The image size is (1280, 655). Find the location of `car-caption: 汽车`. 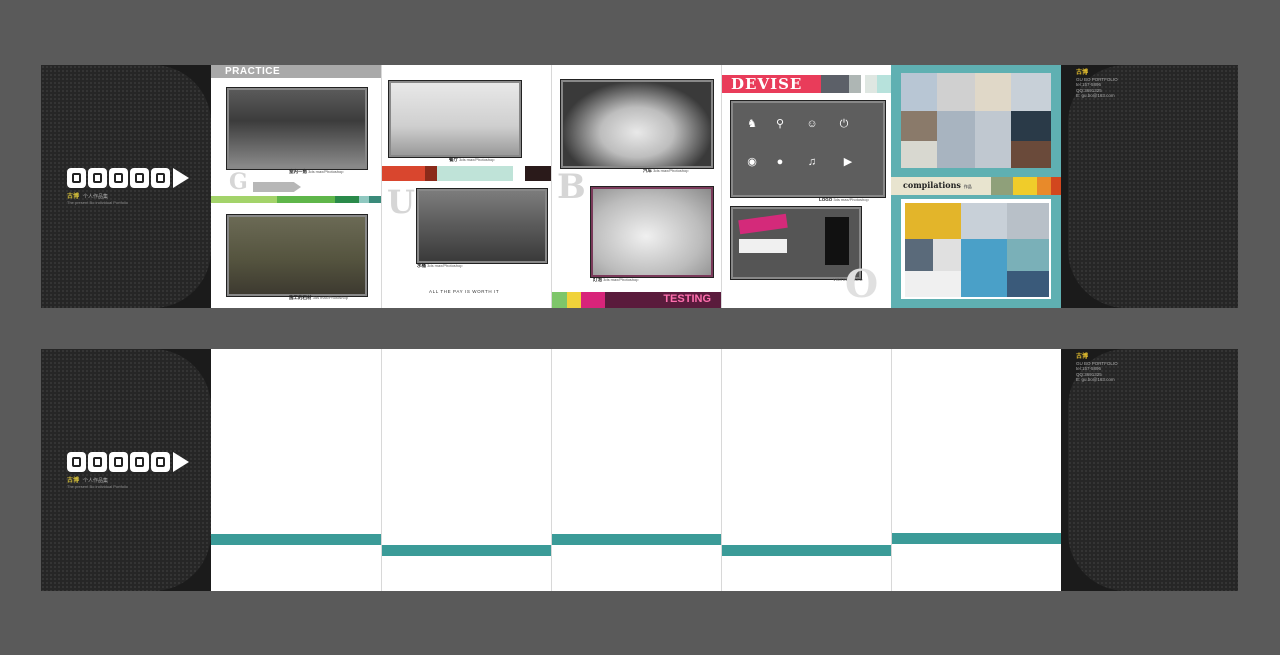

car-caption: 汽车 is located at coordinates (647, 170).